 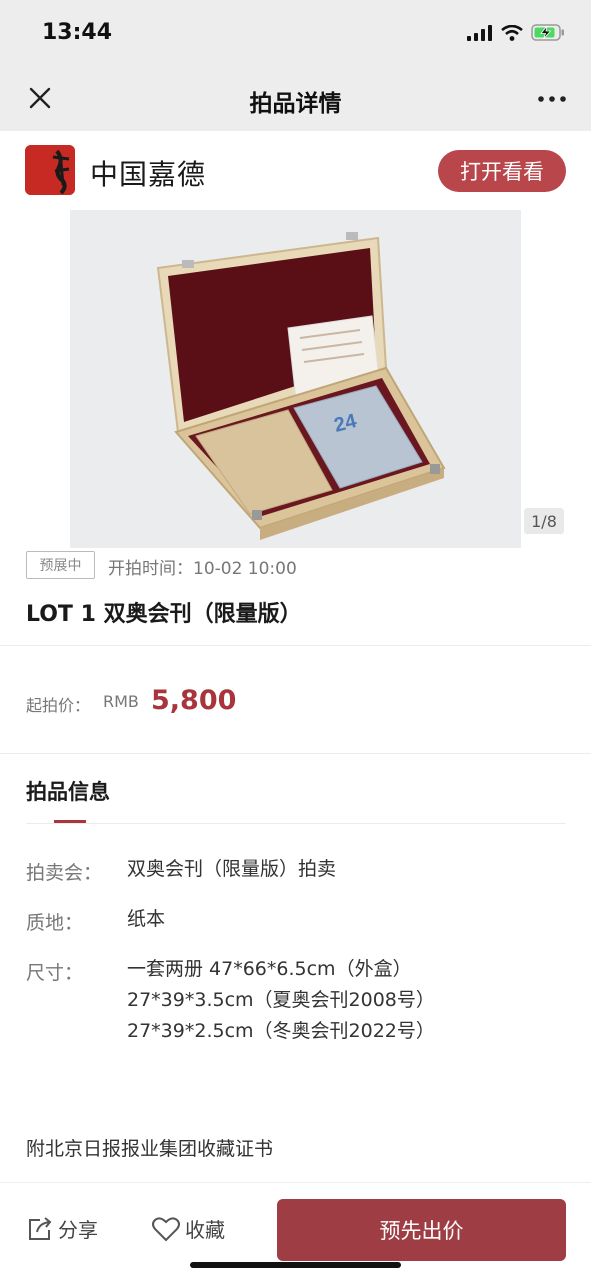 I want to click on home-indicator, so click(x=295, y=1265).